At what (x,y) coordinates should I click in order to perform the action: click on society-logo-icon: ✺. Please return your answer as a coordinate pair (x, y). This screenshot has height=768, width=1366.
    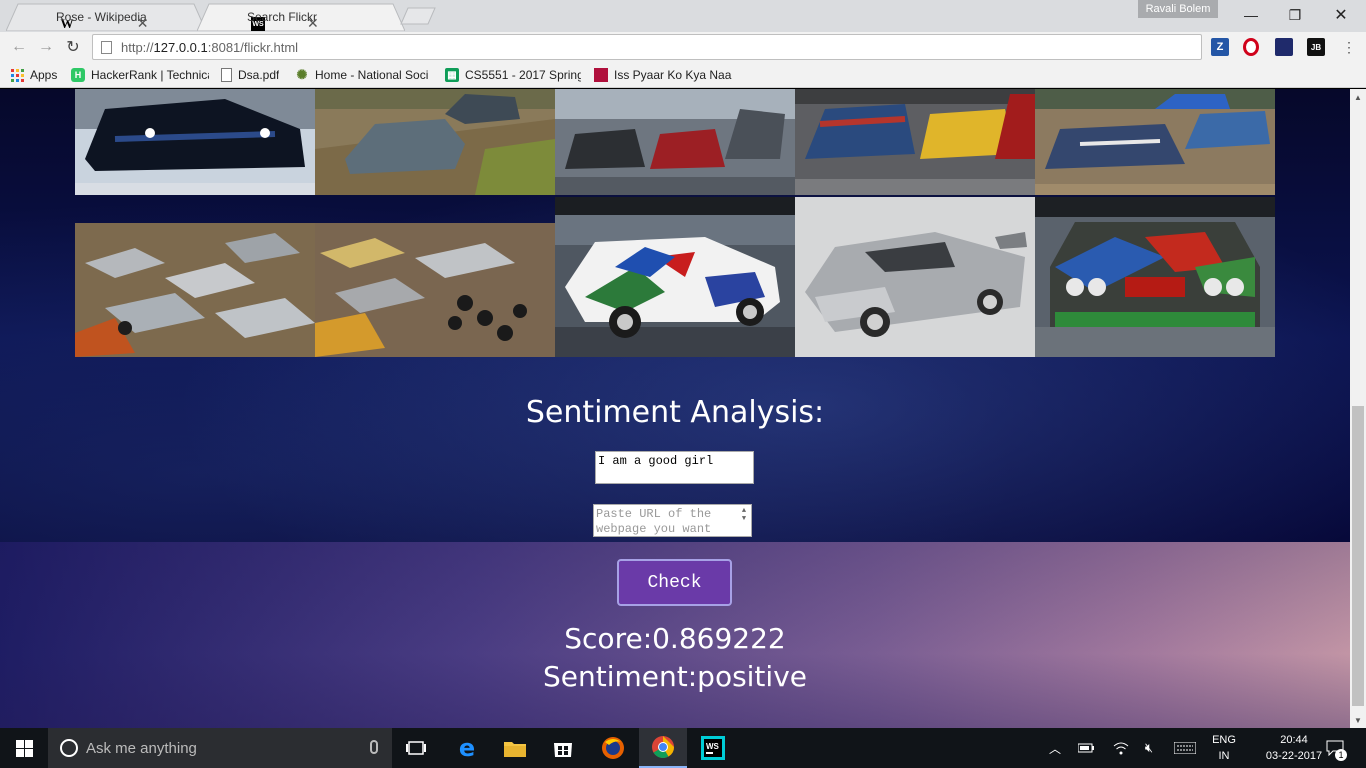
    Looking at the image, I should click on (302, 74).